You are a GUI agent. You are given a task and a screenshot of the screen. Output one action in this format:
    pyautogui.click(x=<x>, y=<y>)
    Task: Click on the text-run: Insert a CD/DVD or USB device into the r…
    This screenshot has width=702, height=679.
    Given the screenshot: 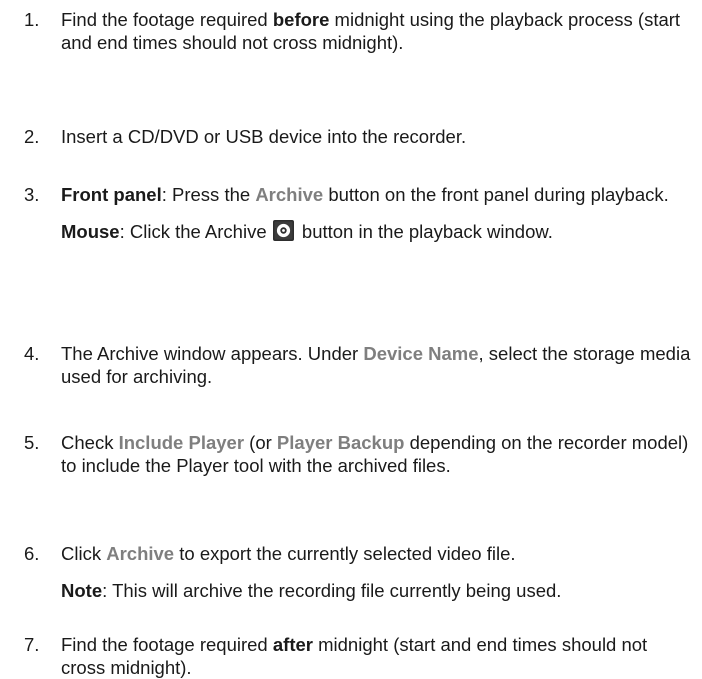 What is the action you would take?
    pyautogui.click(x=264, y=136)
    